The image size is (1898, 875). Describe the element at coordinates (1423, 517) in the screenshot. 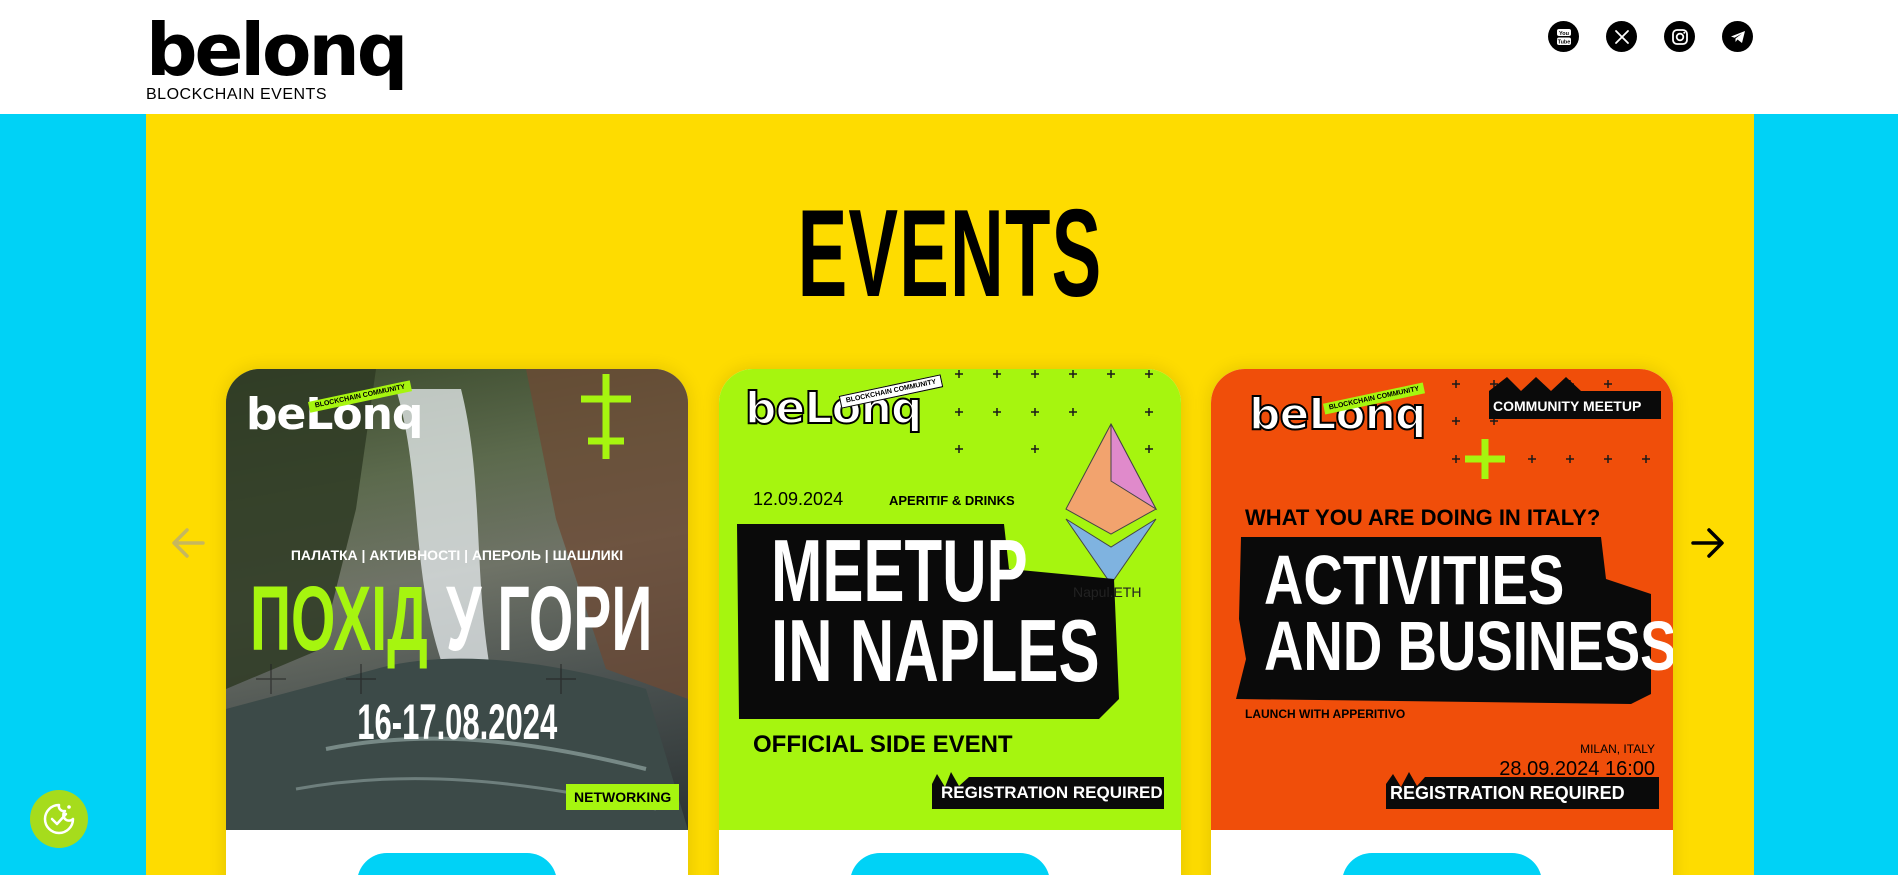

I see `poster-question: WHAT YOU ARE DOING IN ITALY?` at that location.